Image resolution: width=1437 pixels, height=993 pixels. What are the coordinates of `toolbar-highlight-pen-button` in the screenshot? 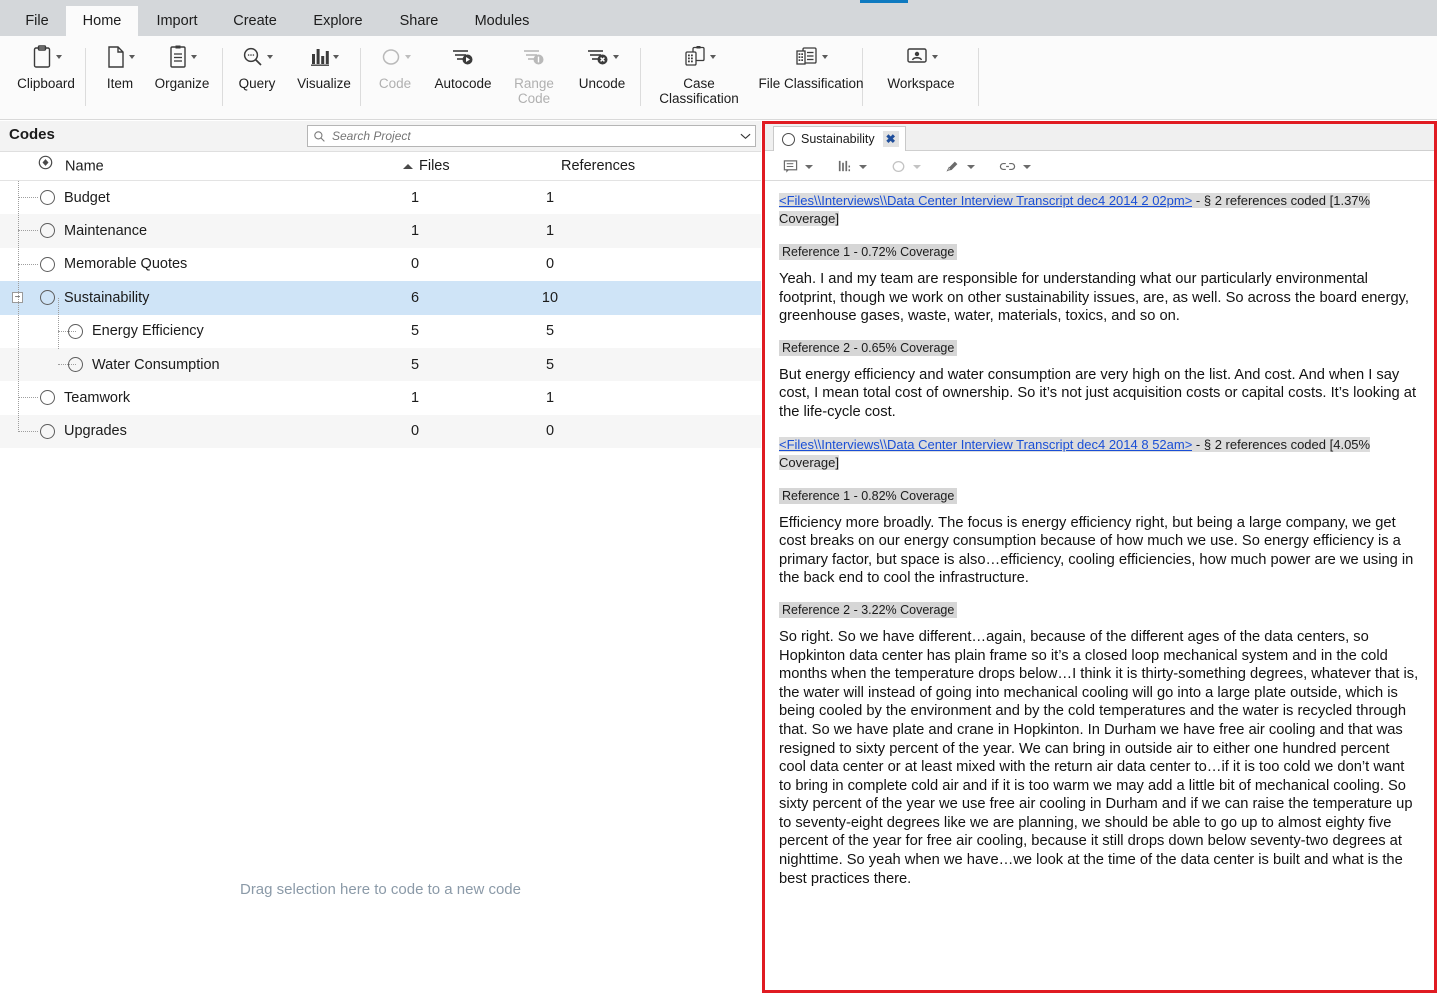 It's located at (960, 166).